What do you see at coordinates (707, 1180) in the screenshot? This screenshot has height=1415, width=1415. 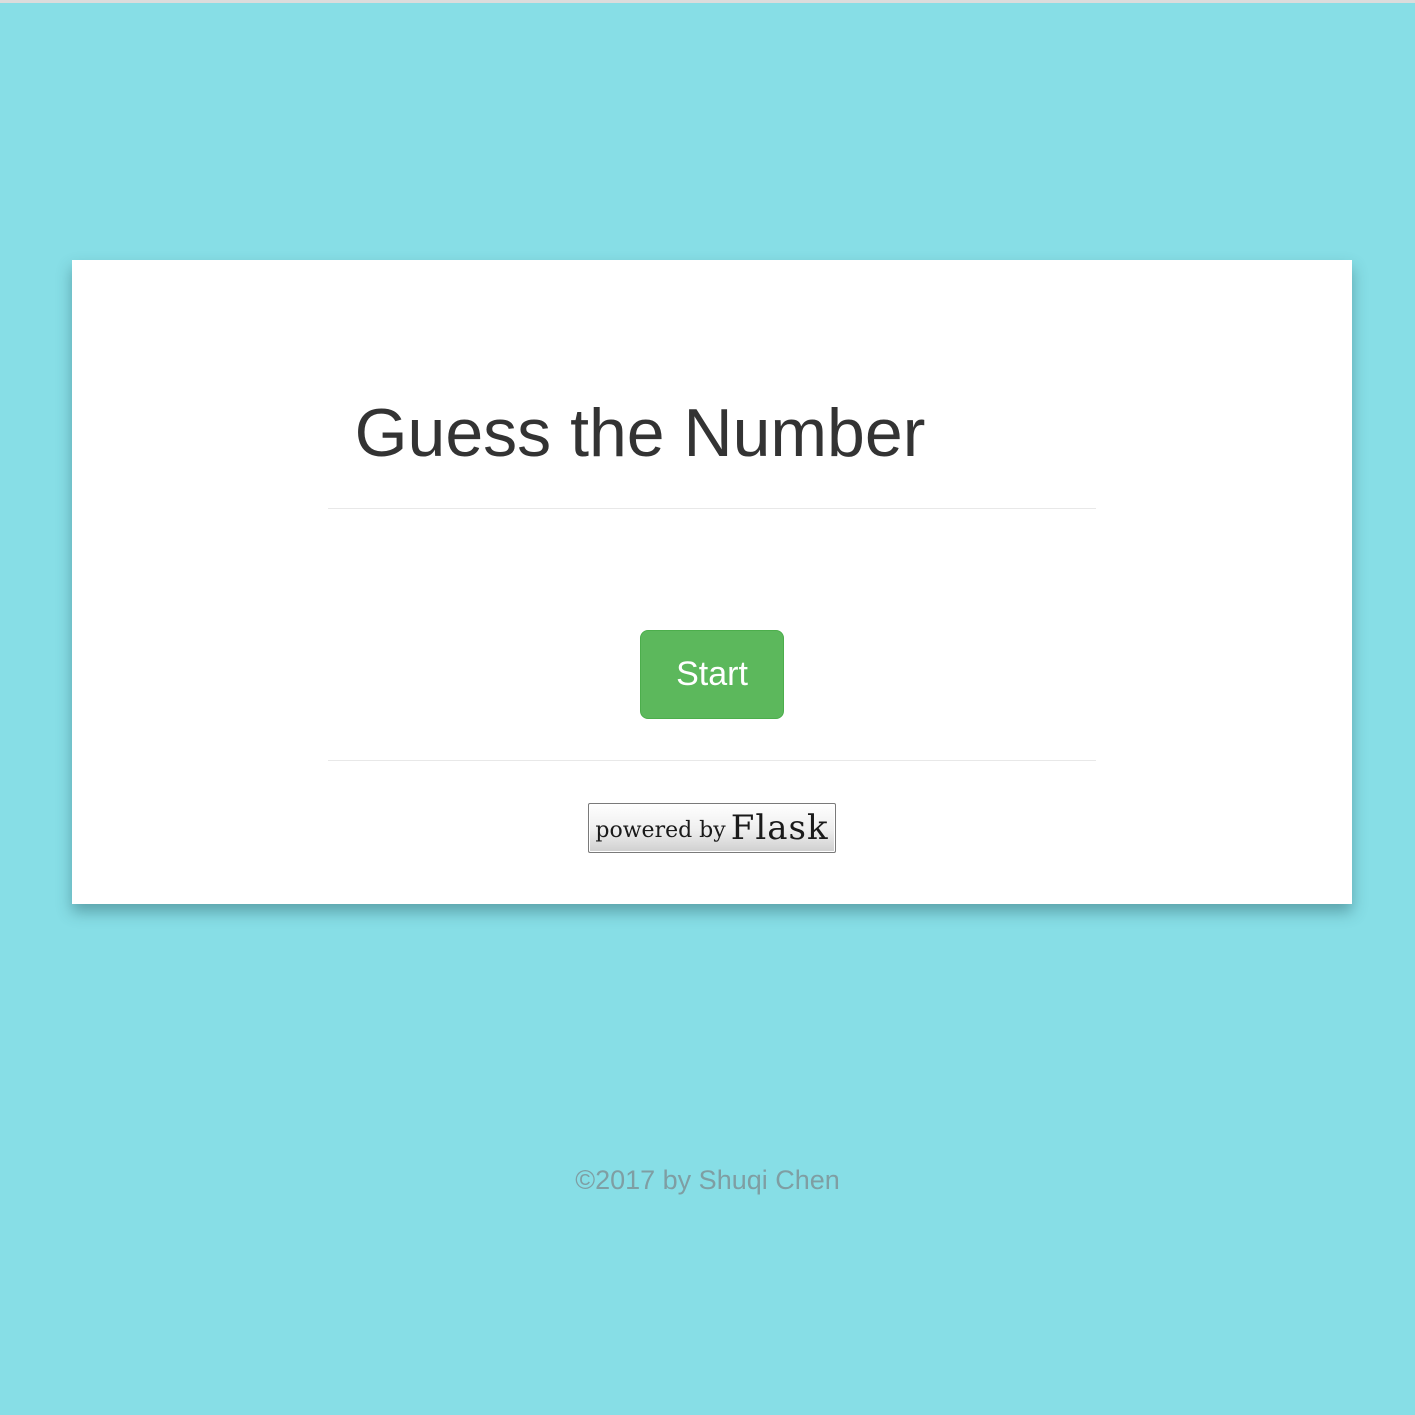 I see `copyright-footer: ©2017 by Shuqi Chen` at bounding box center [707, 1180].